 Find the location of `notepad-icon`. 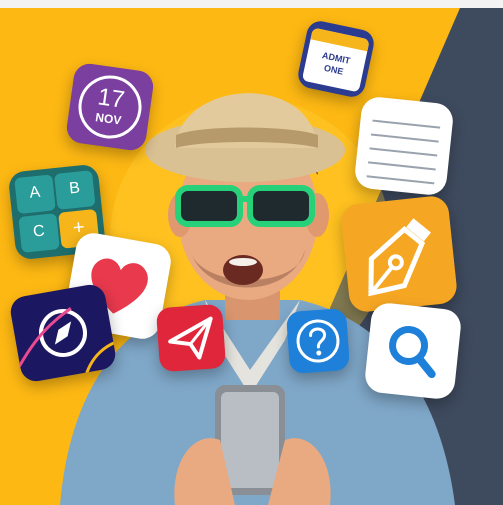

notepad-icon is located at coordinates (404, 146).